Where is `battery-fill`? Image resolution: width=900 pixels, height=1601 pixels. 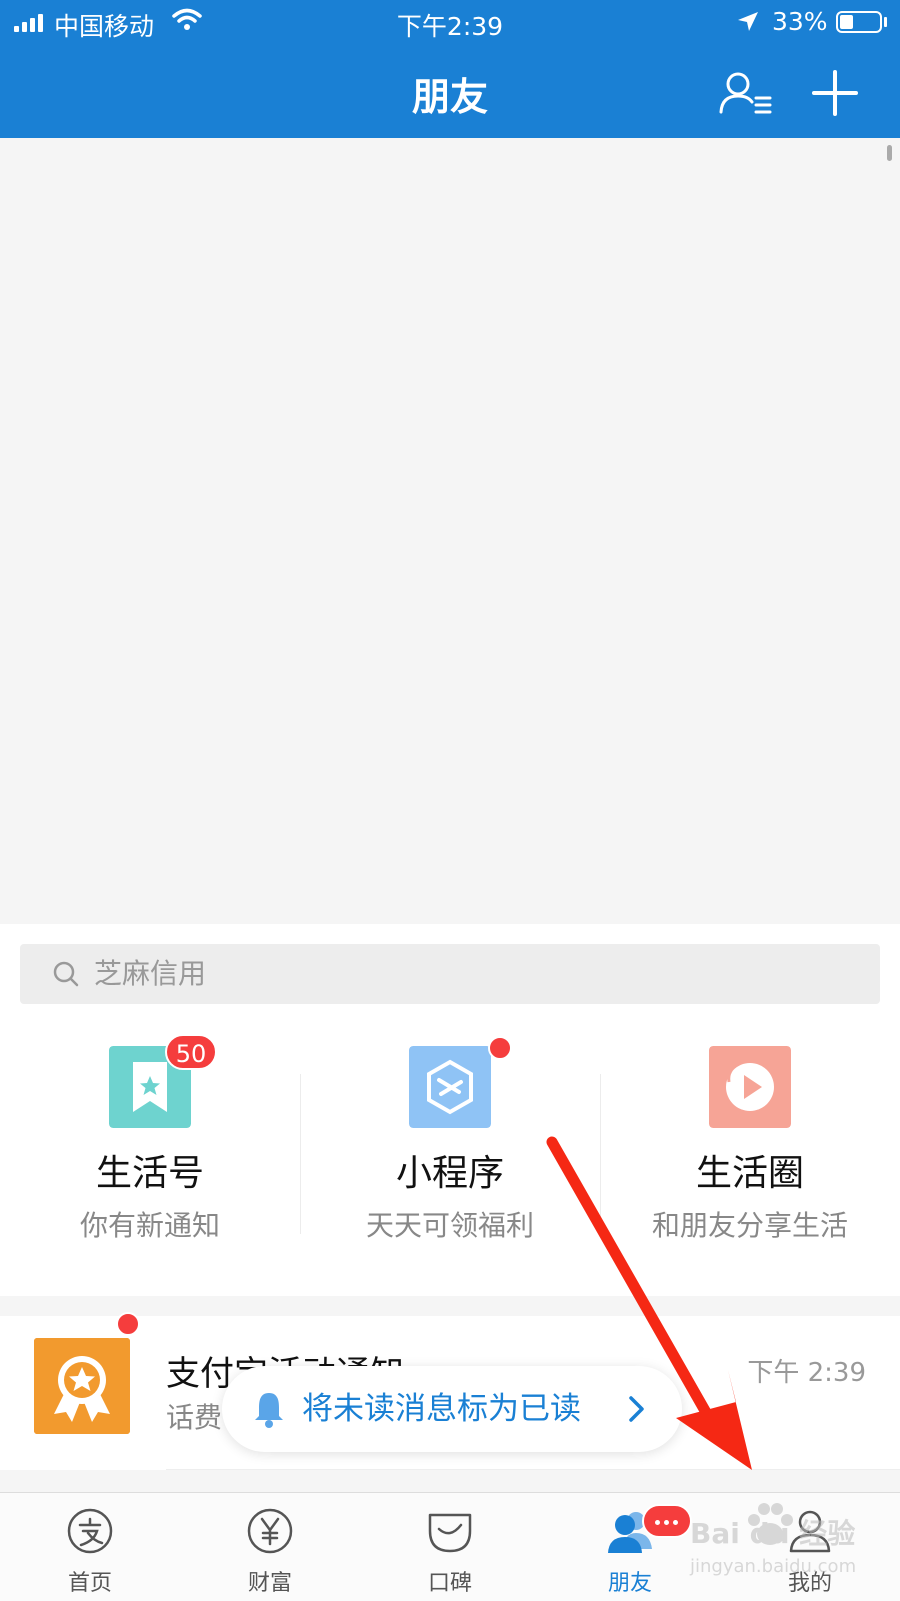
battery-fill is located at coordinates (846, 22).